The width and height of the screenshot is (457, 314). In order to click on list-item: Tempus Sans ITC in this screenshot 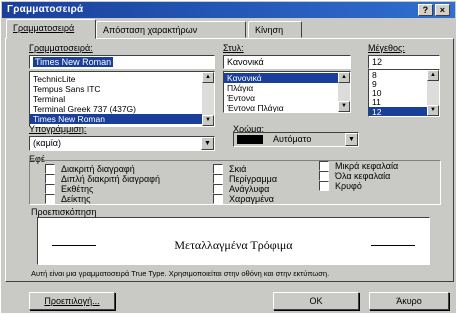, I will do `click(122, 89)`.